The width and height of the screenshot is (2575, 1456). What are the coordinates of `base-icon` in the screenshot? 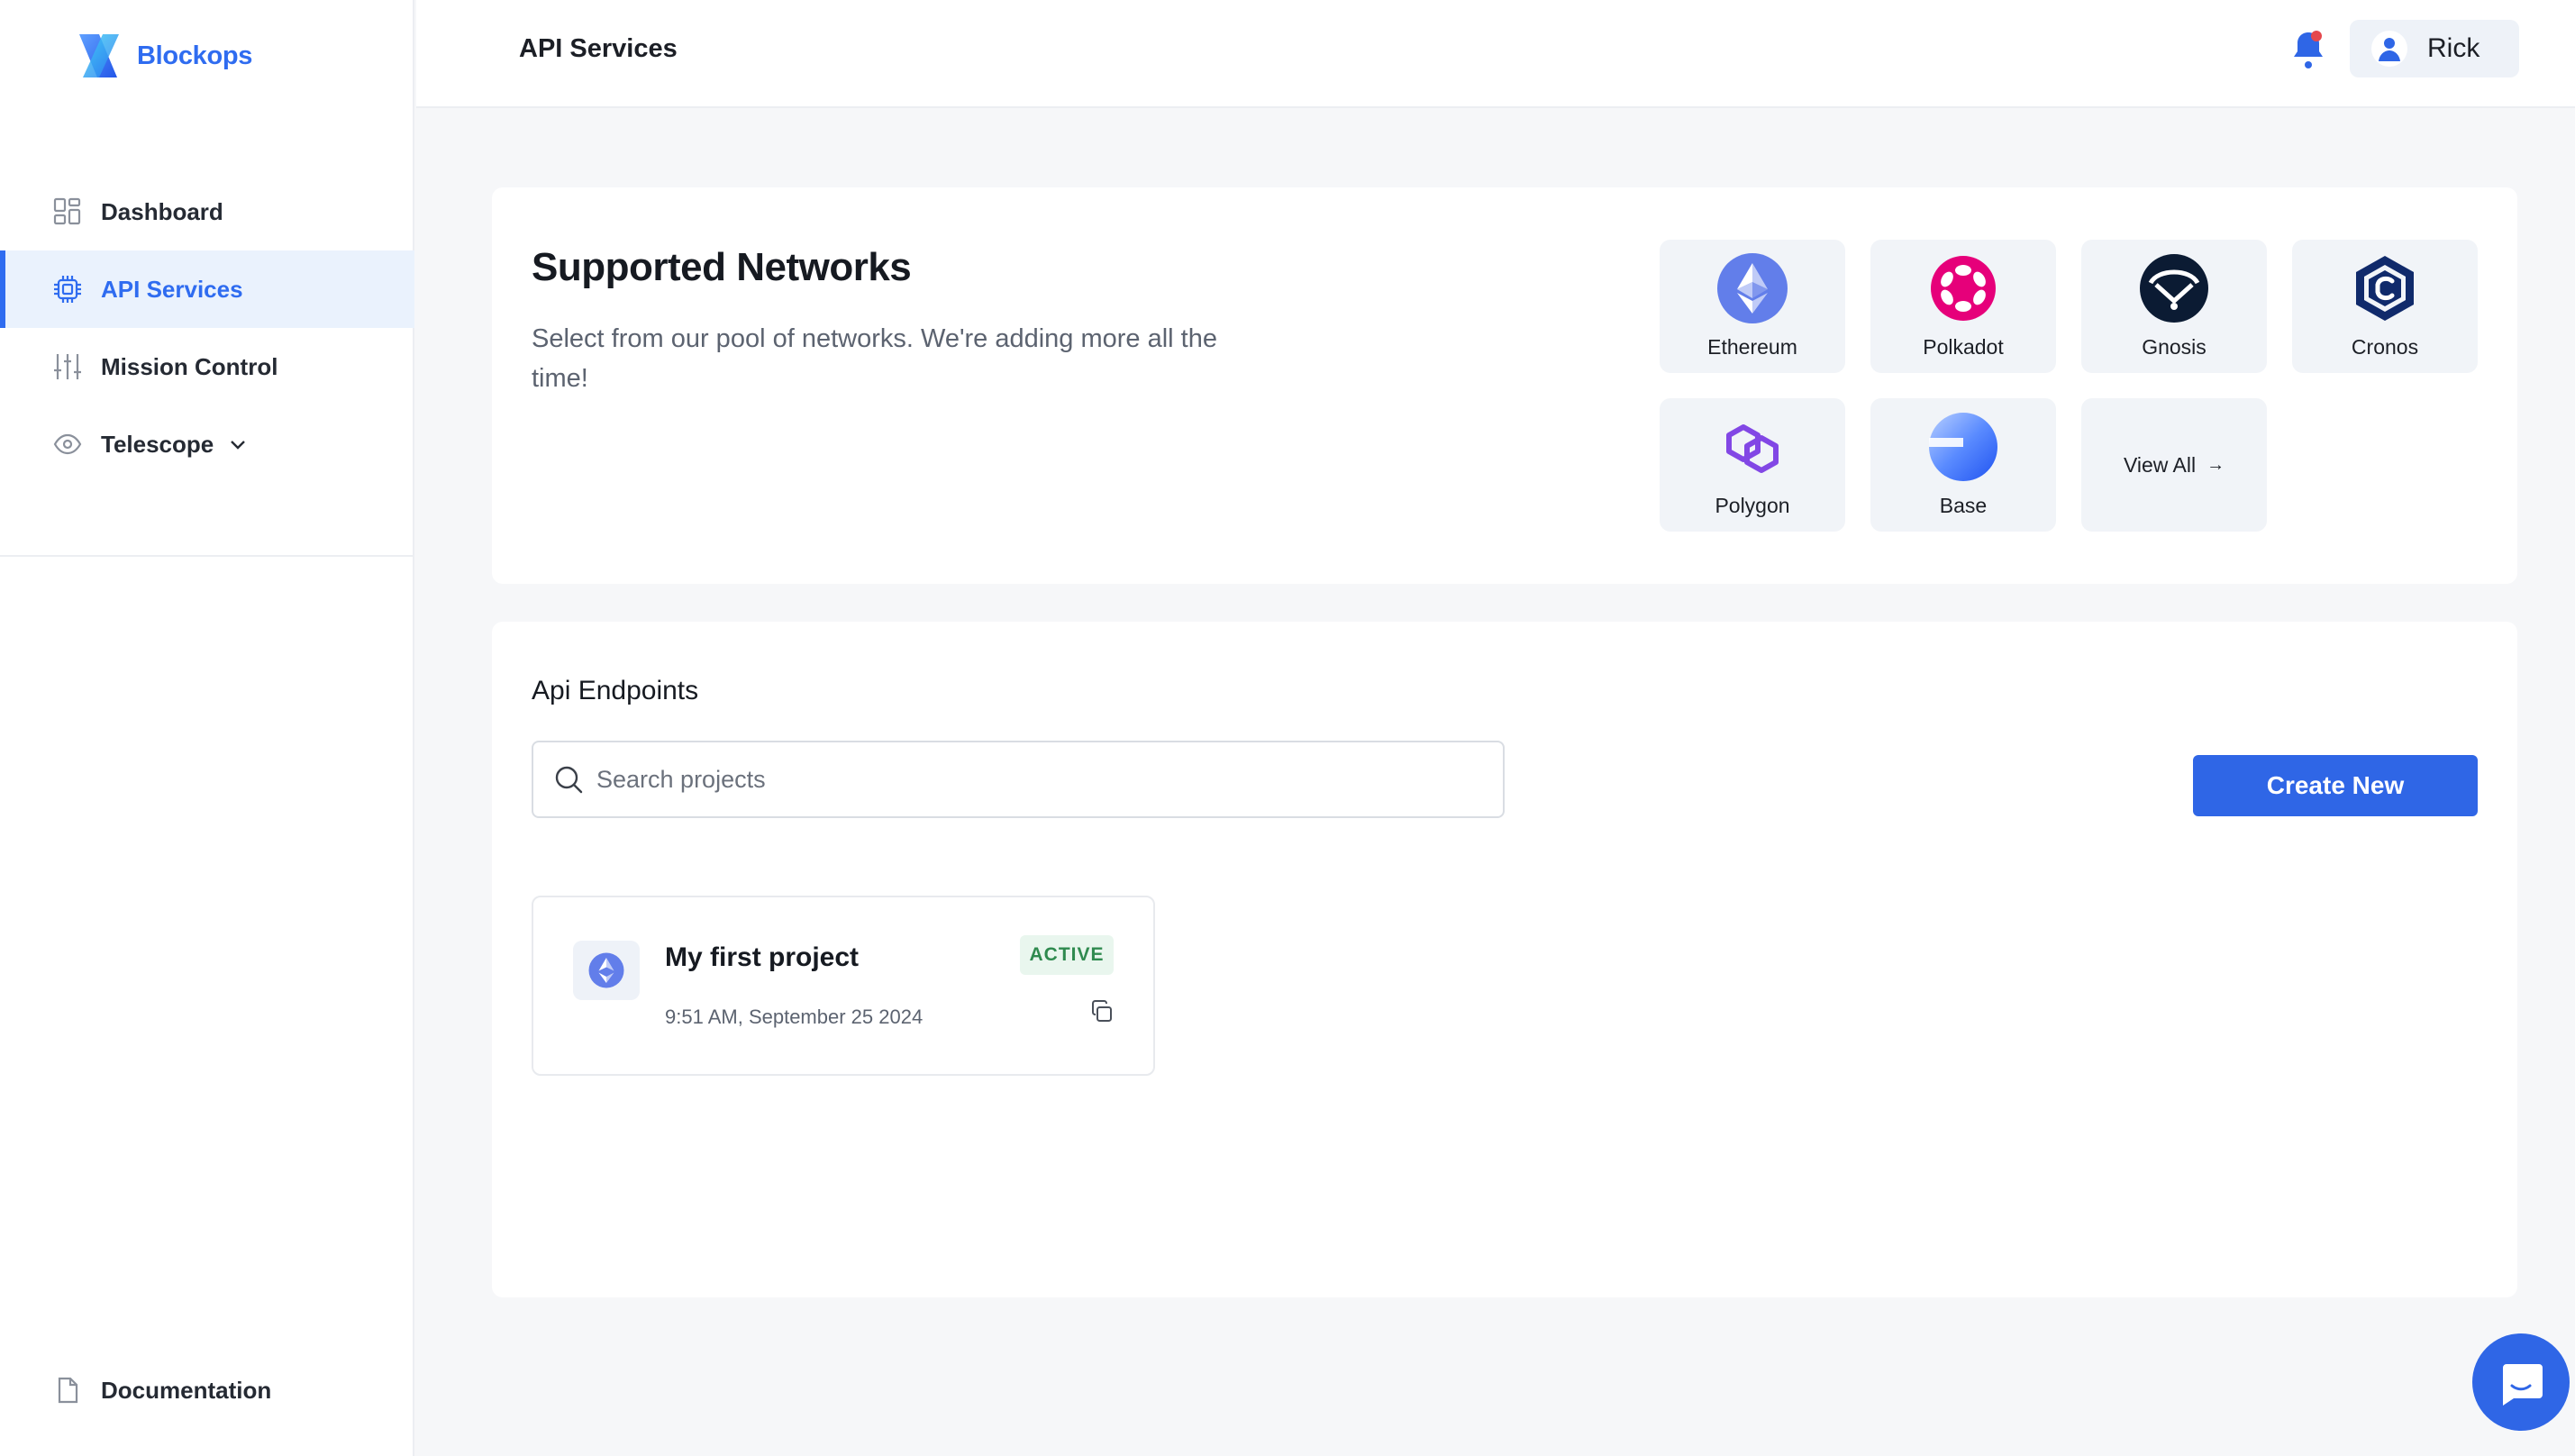 It's located at (1963, 447).